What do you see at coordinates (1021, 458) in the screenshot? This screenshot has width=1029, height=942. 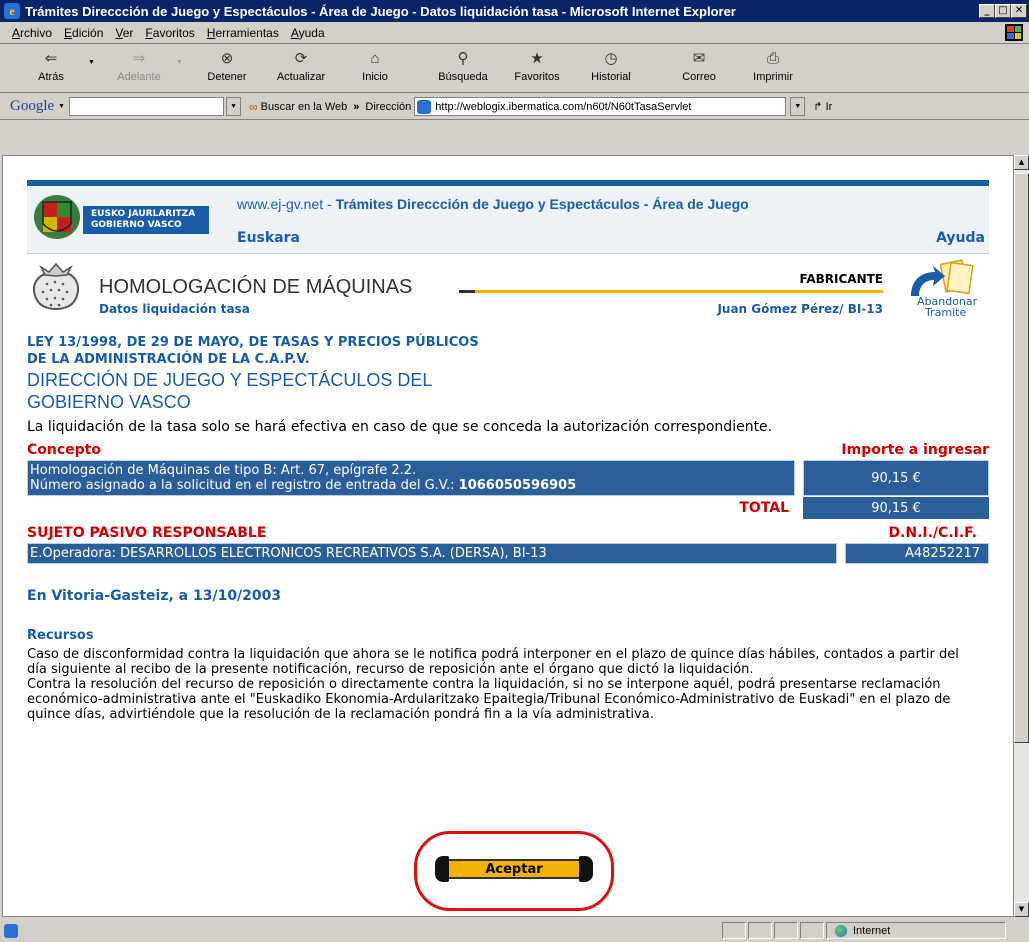 I see `scroll-thumb` at bounding box center [1021, 458].